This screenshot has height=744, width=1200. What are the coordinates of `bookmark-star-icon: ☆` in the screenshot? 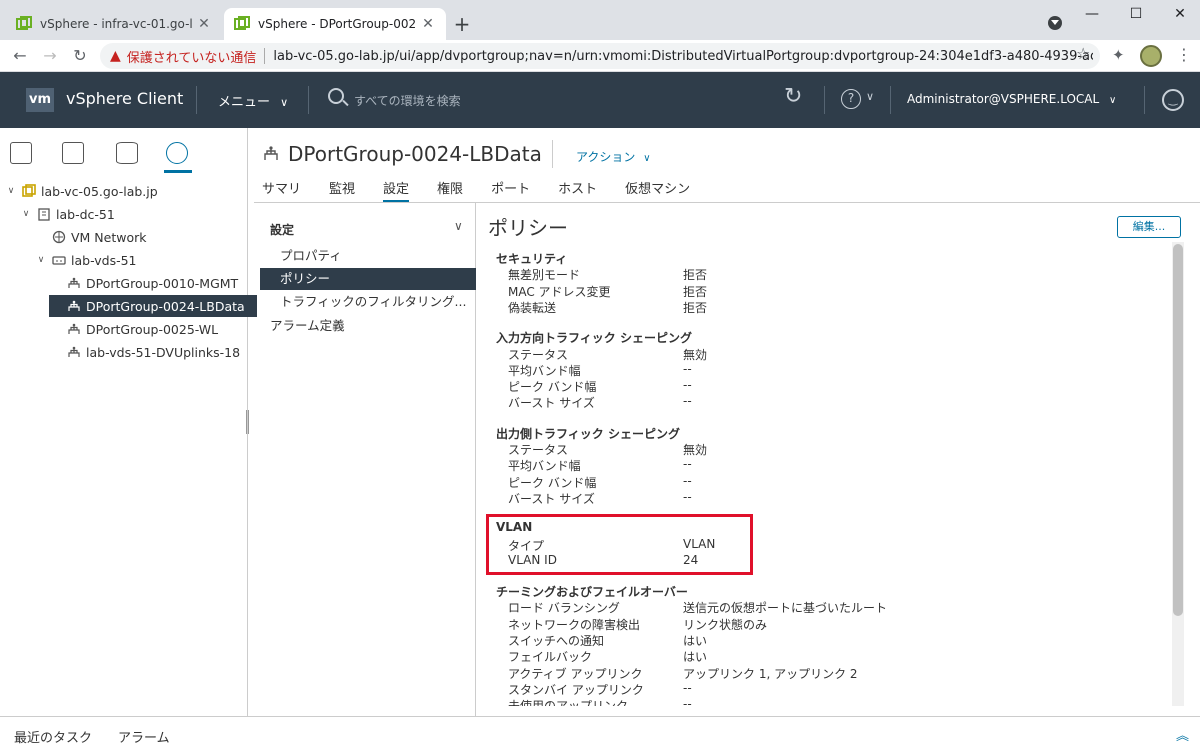 It's located at (1083, 53).